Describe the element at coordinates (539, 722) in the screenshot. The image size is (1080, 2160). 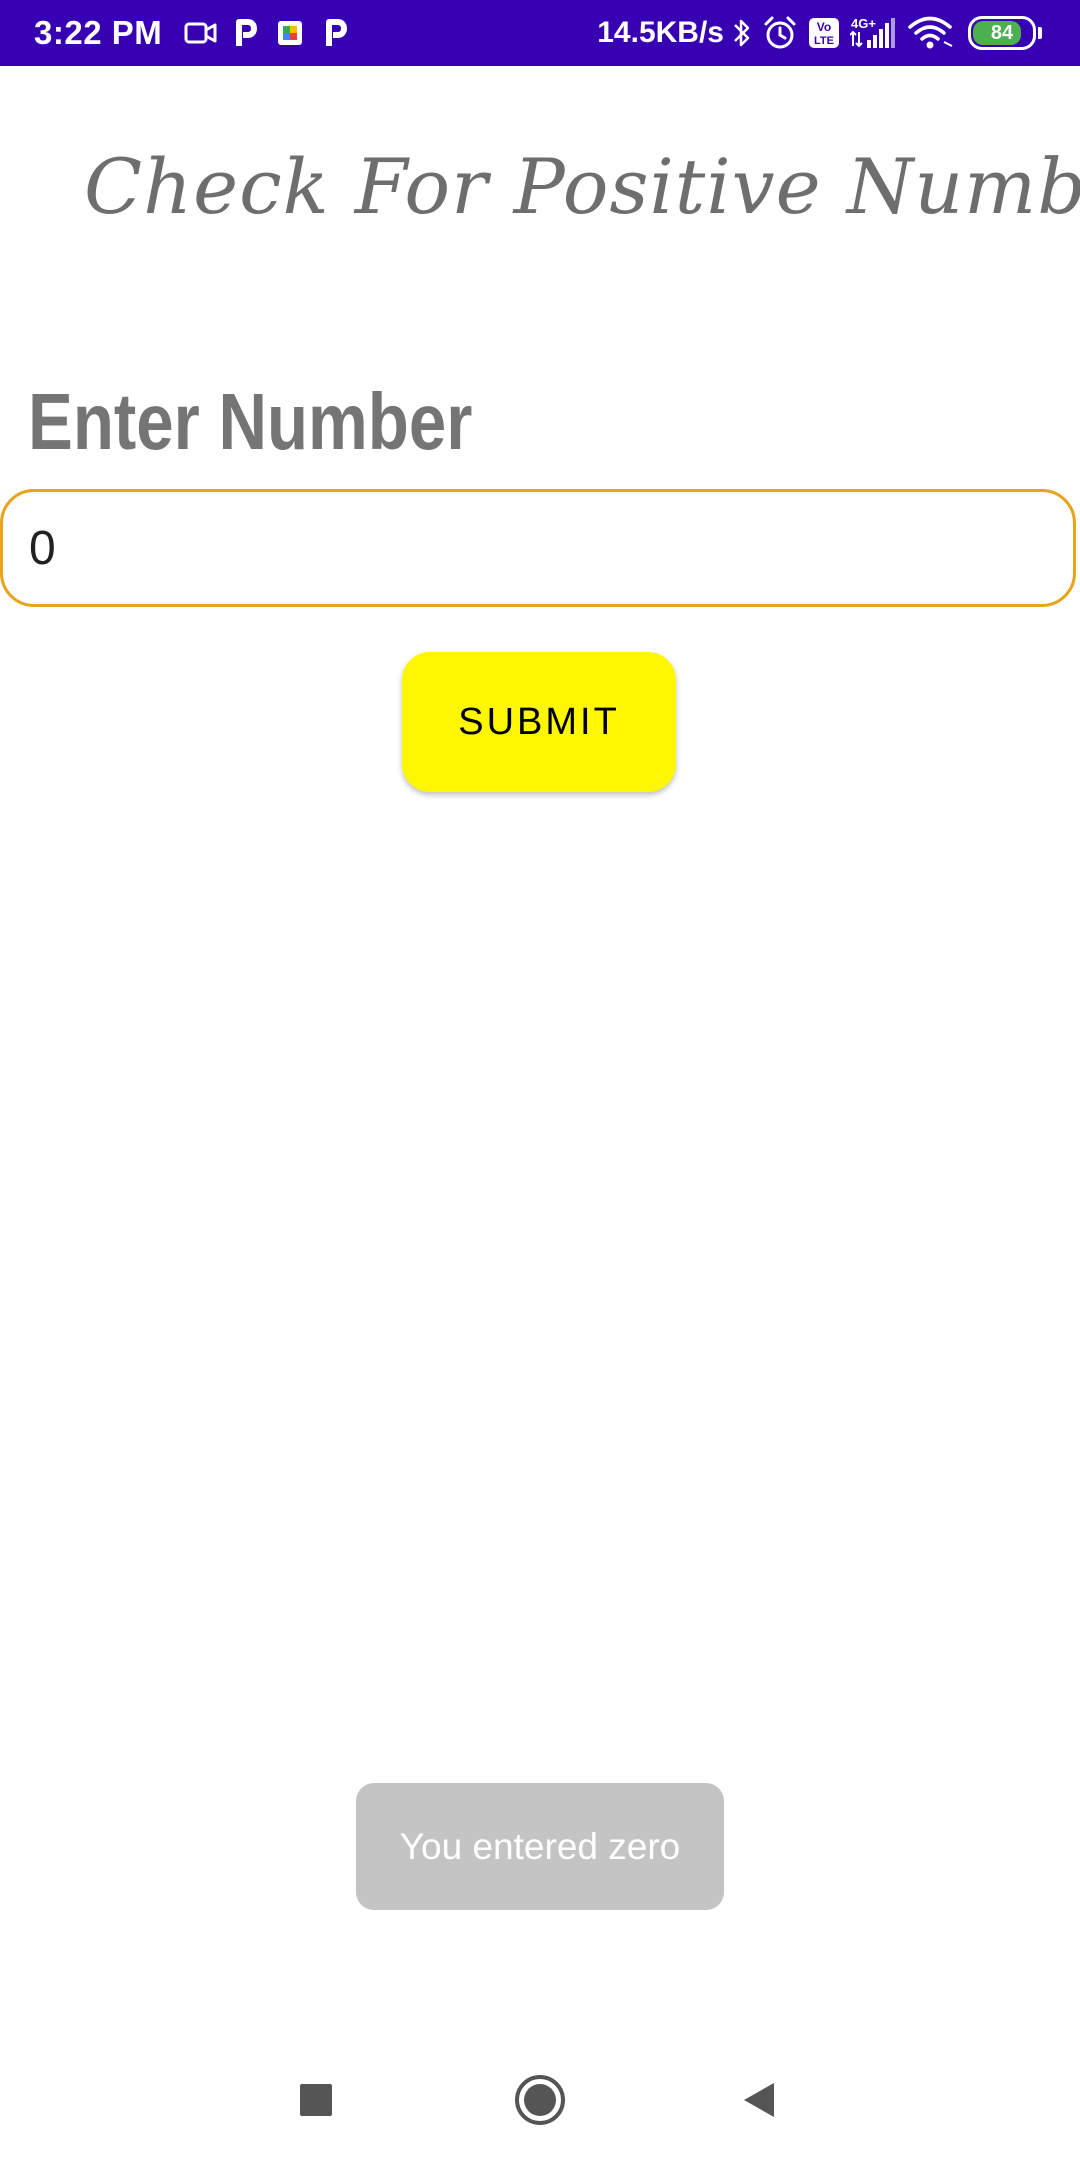
I see `submit-button: SUBMIT` at that location.